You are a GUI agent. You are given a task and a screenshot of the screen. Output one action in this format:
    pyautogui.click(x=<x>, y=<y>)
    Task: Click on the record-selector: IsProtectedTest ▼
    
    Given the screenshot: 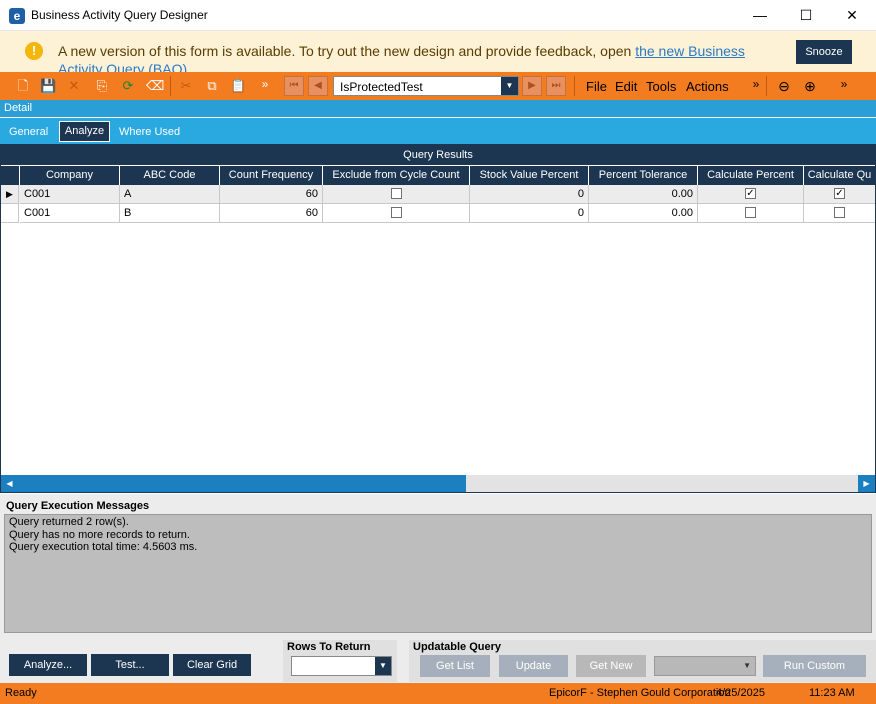 What is the action you would take?
    pyautogui.click(x=426, y=86)
    